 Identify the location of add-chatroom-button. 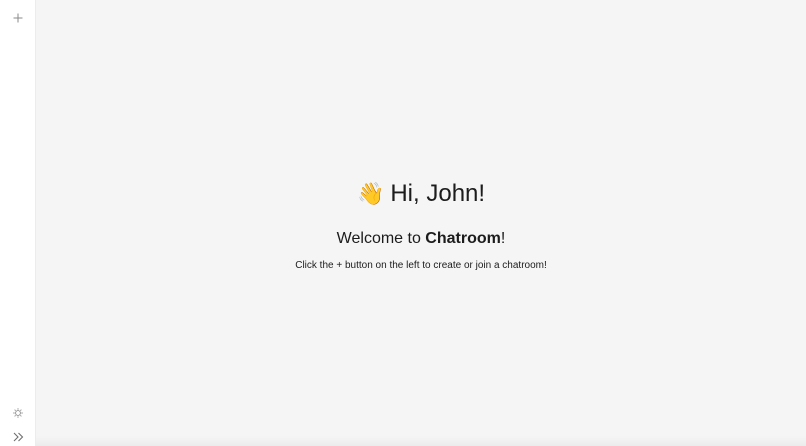
(18, 18).